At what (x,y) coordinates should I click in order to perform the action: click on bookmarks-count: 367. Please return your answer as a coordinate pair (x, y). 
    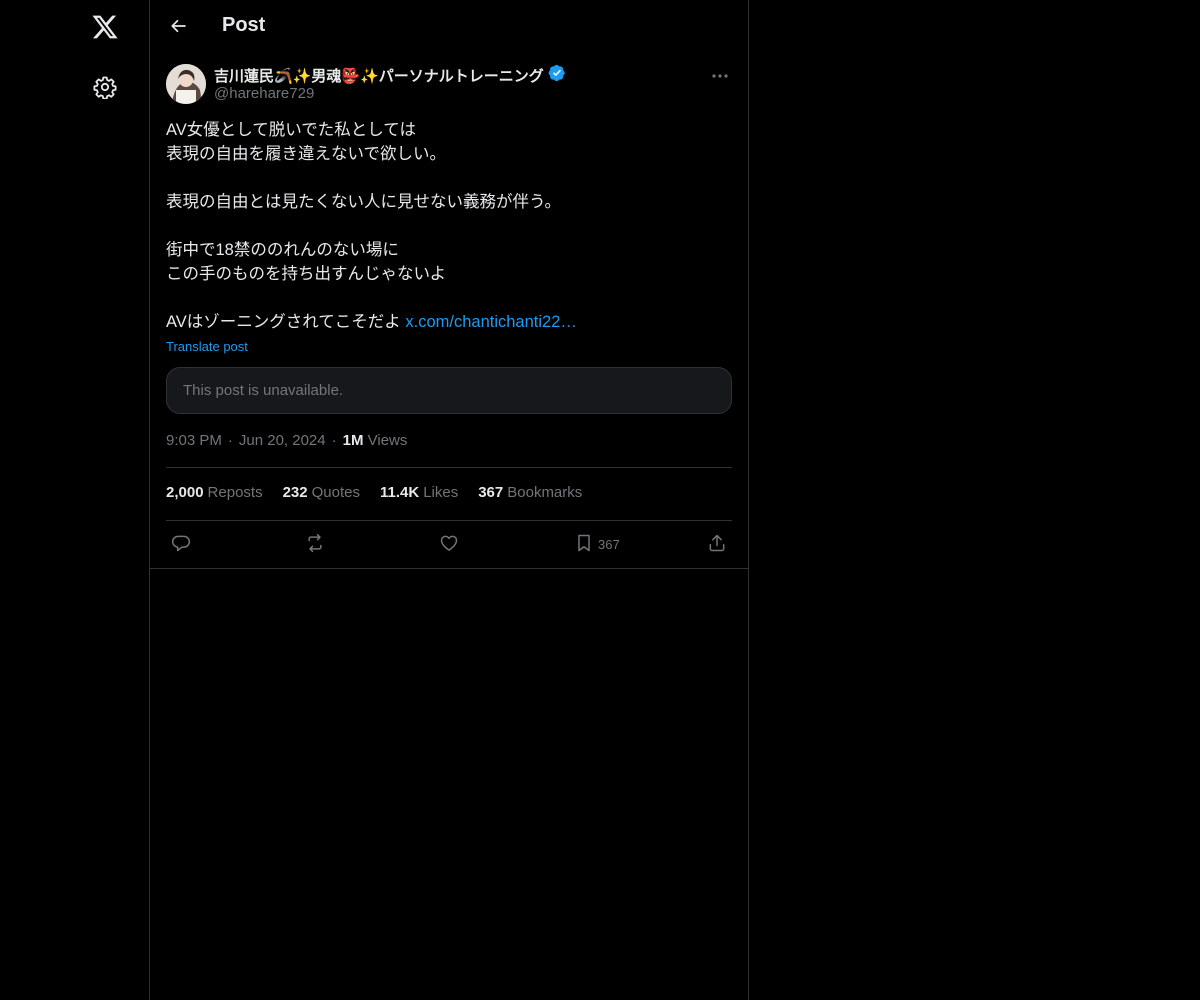
    Looking at the image, I should click on (491, 492).